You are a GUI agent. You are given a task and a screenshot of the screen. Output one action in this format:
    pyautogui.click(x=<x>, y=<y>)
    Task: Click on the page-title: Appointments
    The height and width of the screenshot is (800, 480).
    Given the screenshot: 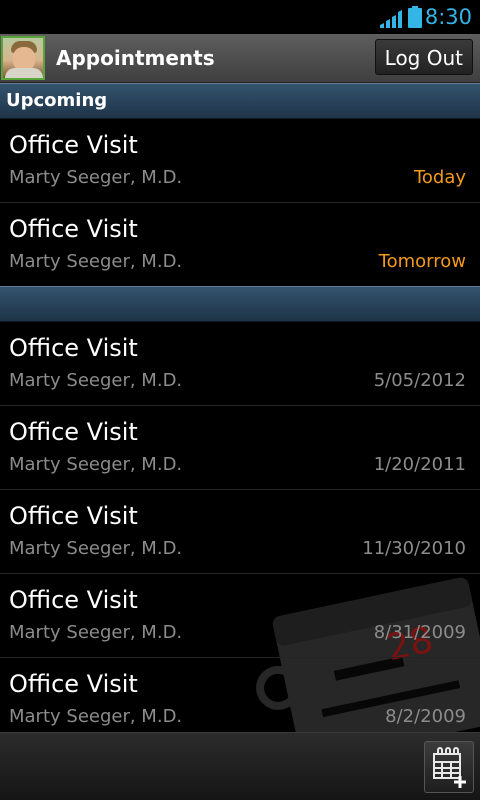 What is the action you would take?
    pyautogui.click(x=135, y=58)
    